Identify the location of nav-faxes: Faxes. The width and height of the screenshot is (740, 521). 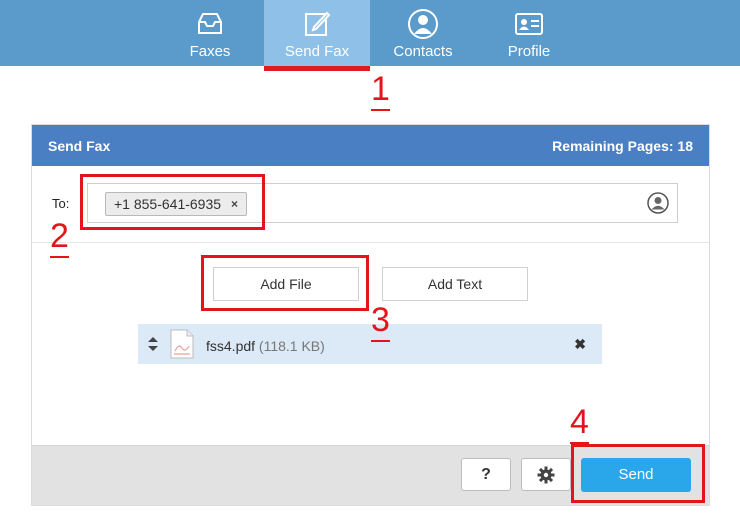
(210, 33).